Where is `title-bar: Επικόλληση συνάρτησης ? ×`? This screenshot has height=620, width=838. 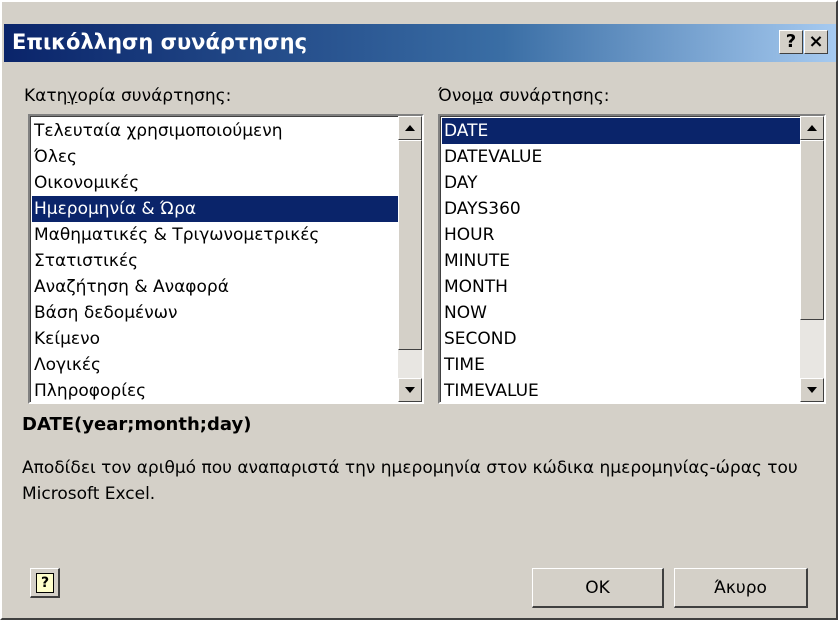 title-bar: Επικόλληση συνάρτησης ? × is located at coordinates (420, 43).